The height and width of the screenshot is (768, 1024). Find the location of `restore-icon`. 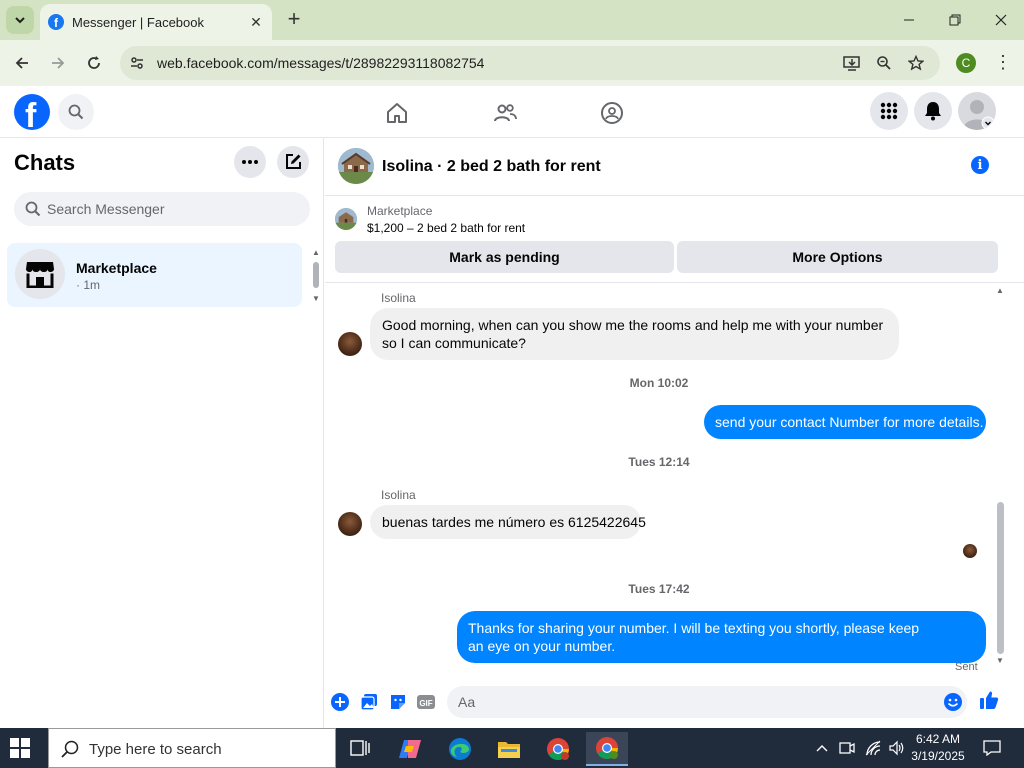

restore-icon is located at coordinates (955, 20).